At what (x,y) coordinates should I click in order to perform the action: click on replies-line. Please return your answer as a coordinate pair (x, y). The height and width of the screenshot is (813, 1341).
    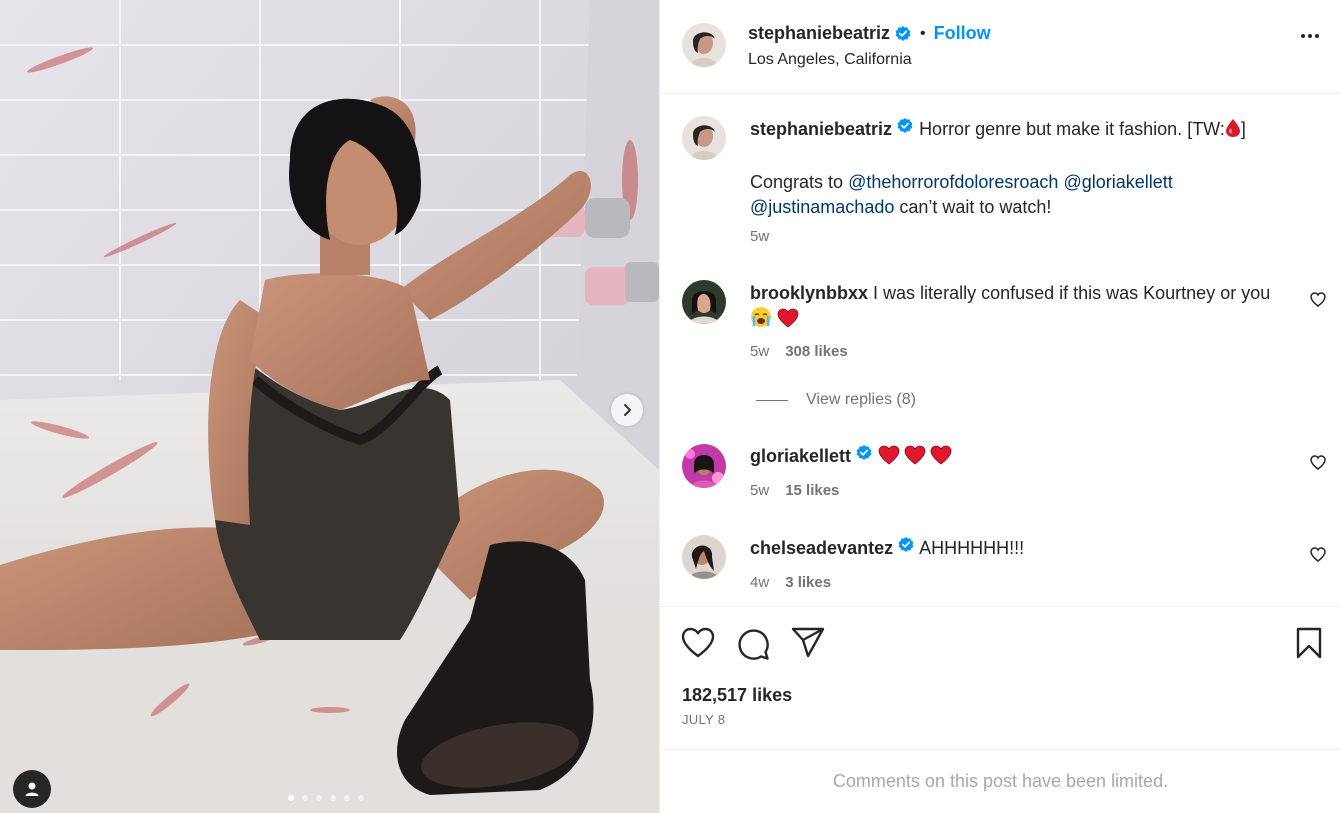
    Looking at the image, I should click on (772, 400).